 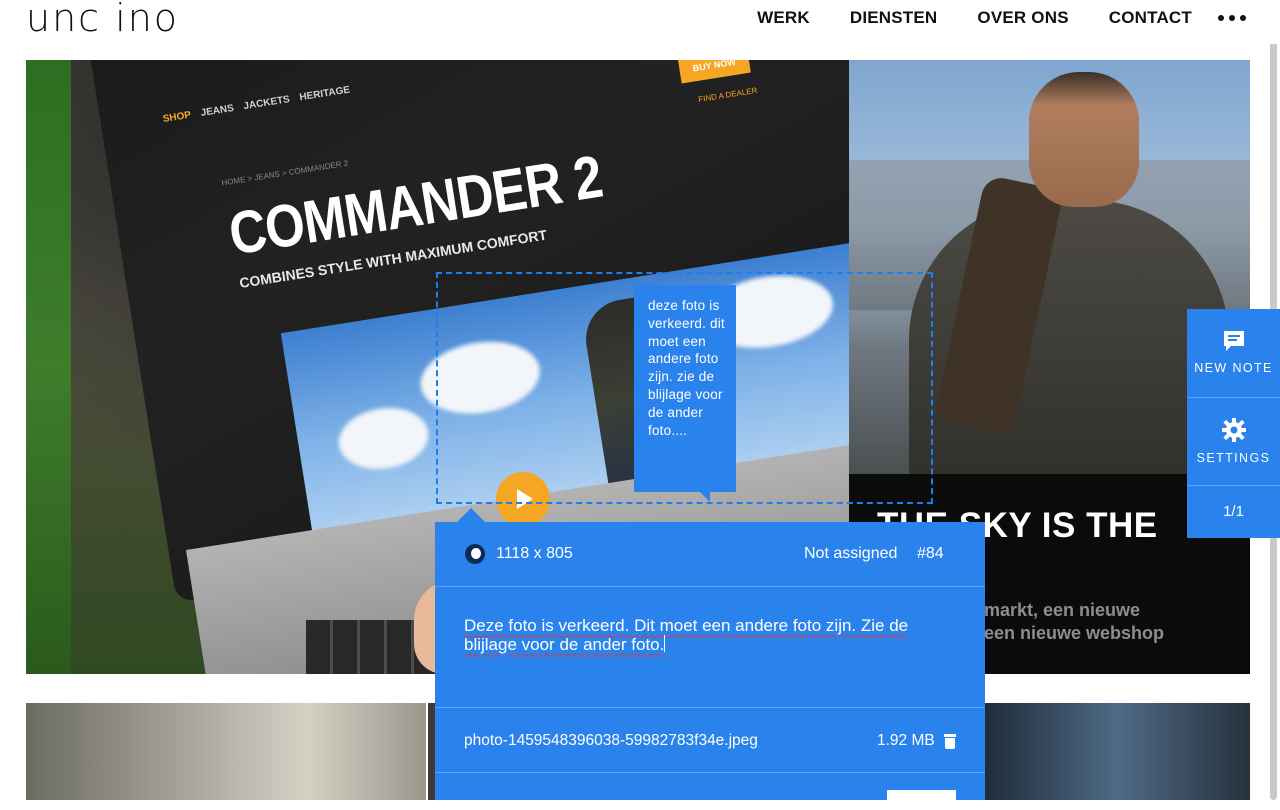 I want to click on screen-nav-jackets: JACKETS, so click(x=266, y=103).